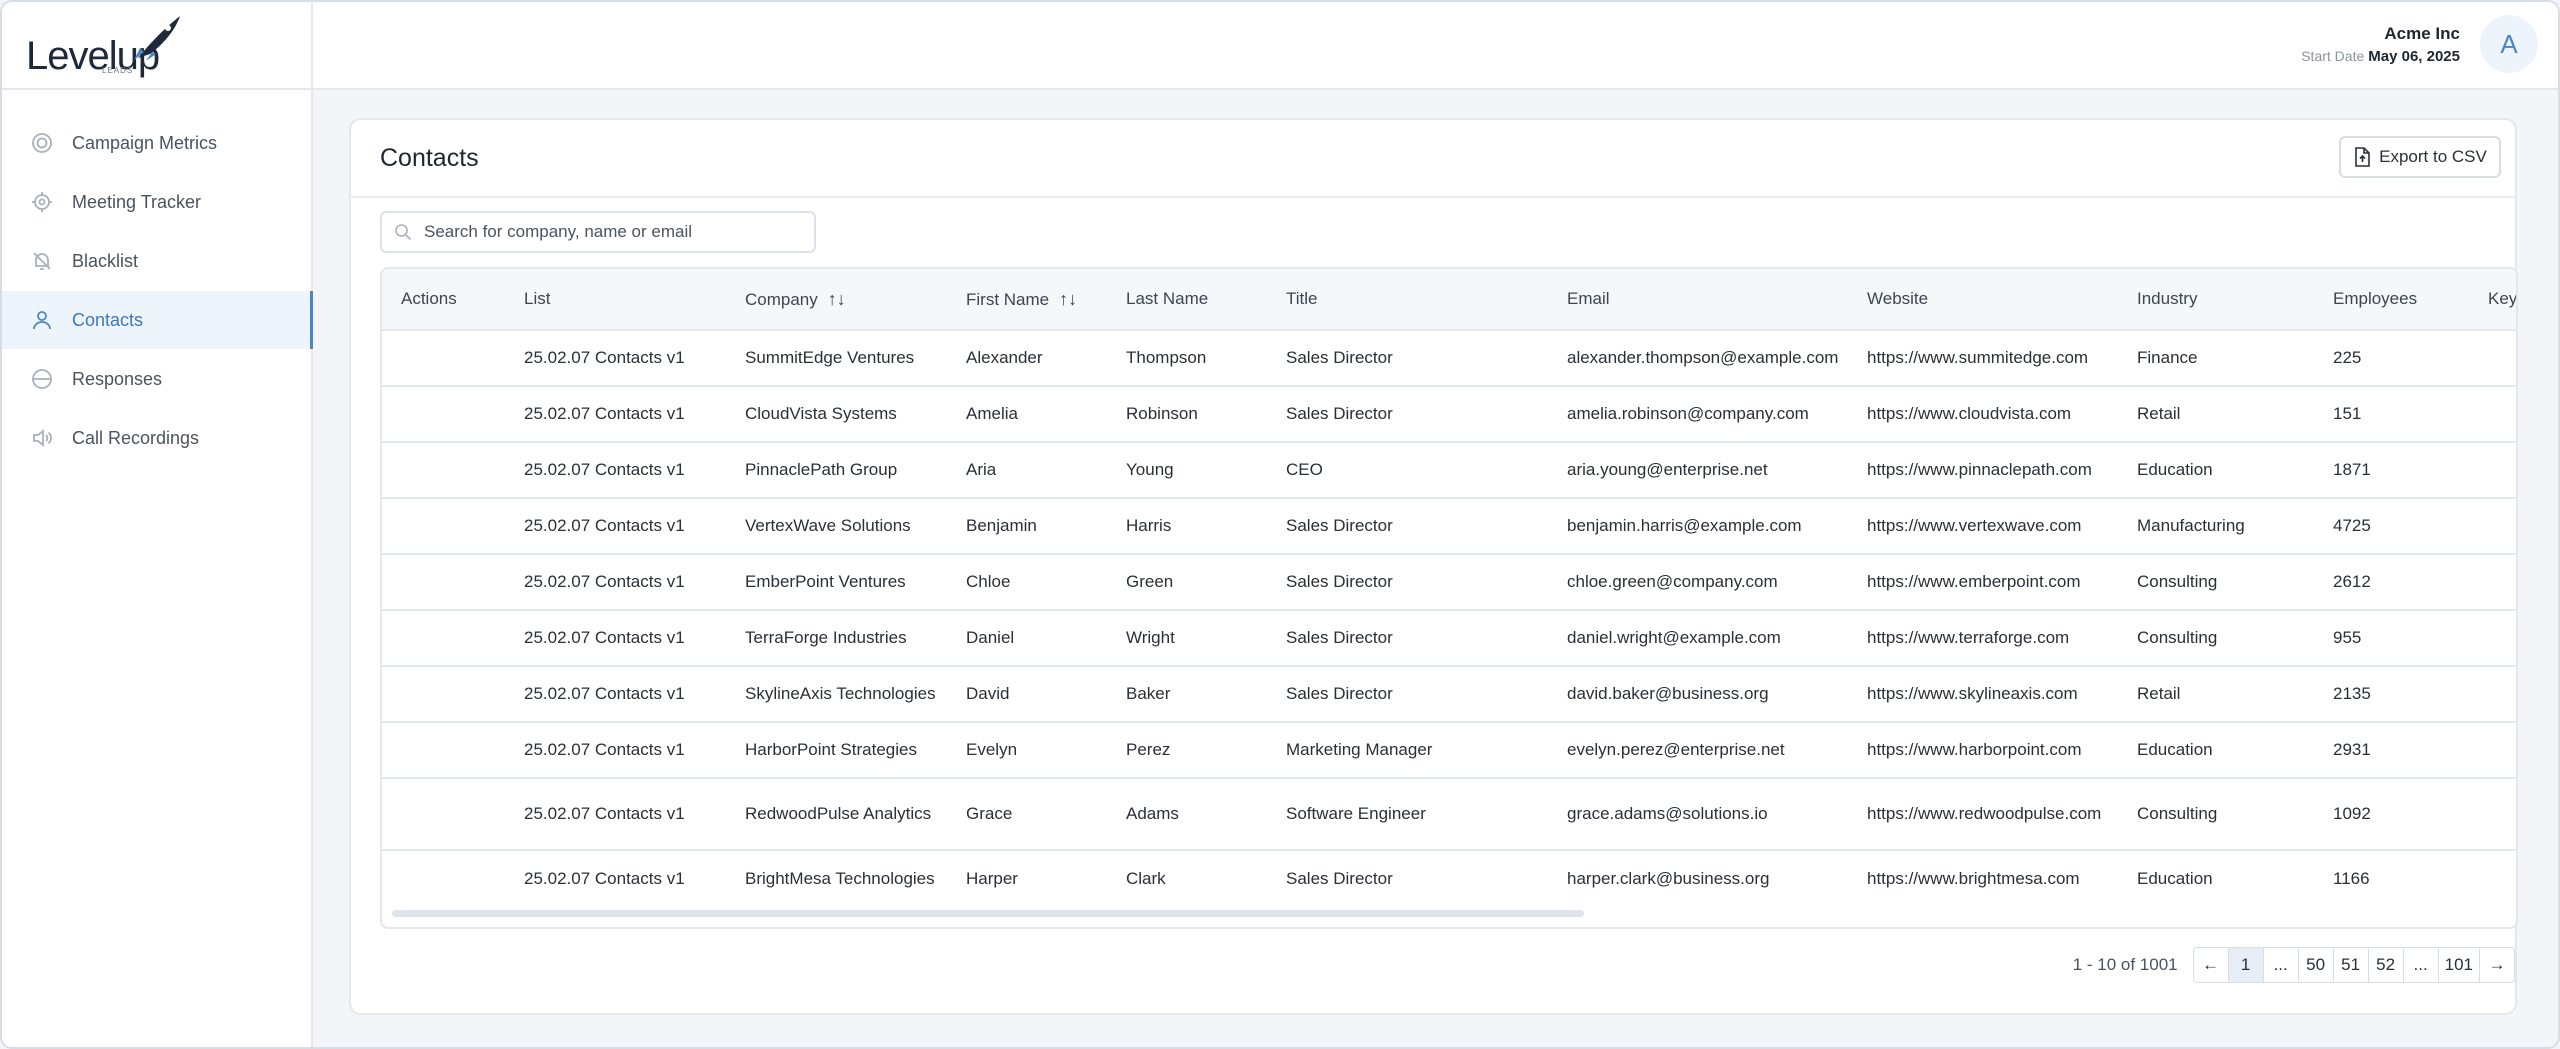  I want to click on sidebar-item-label: Campaign Metrics, so click(145, 142).